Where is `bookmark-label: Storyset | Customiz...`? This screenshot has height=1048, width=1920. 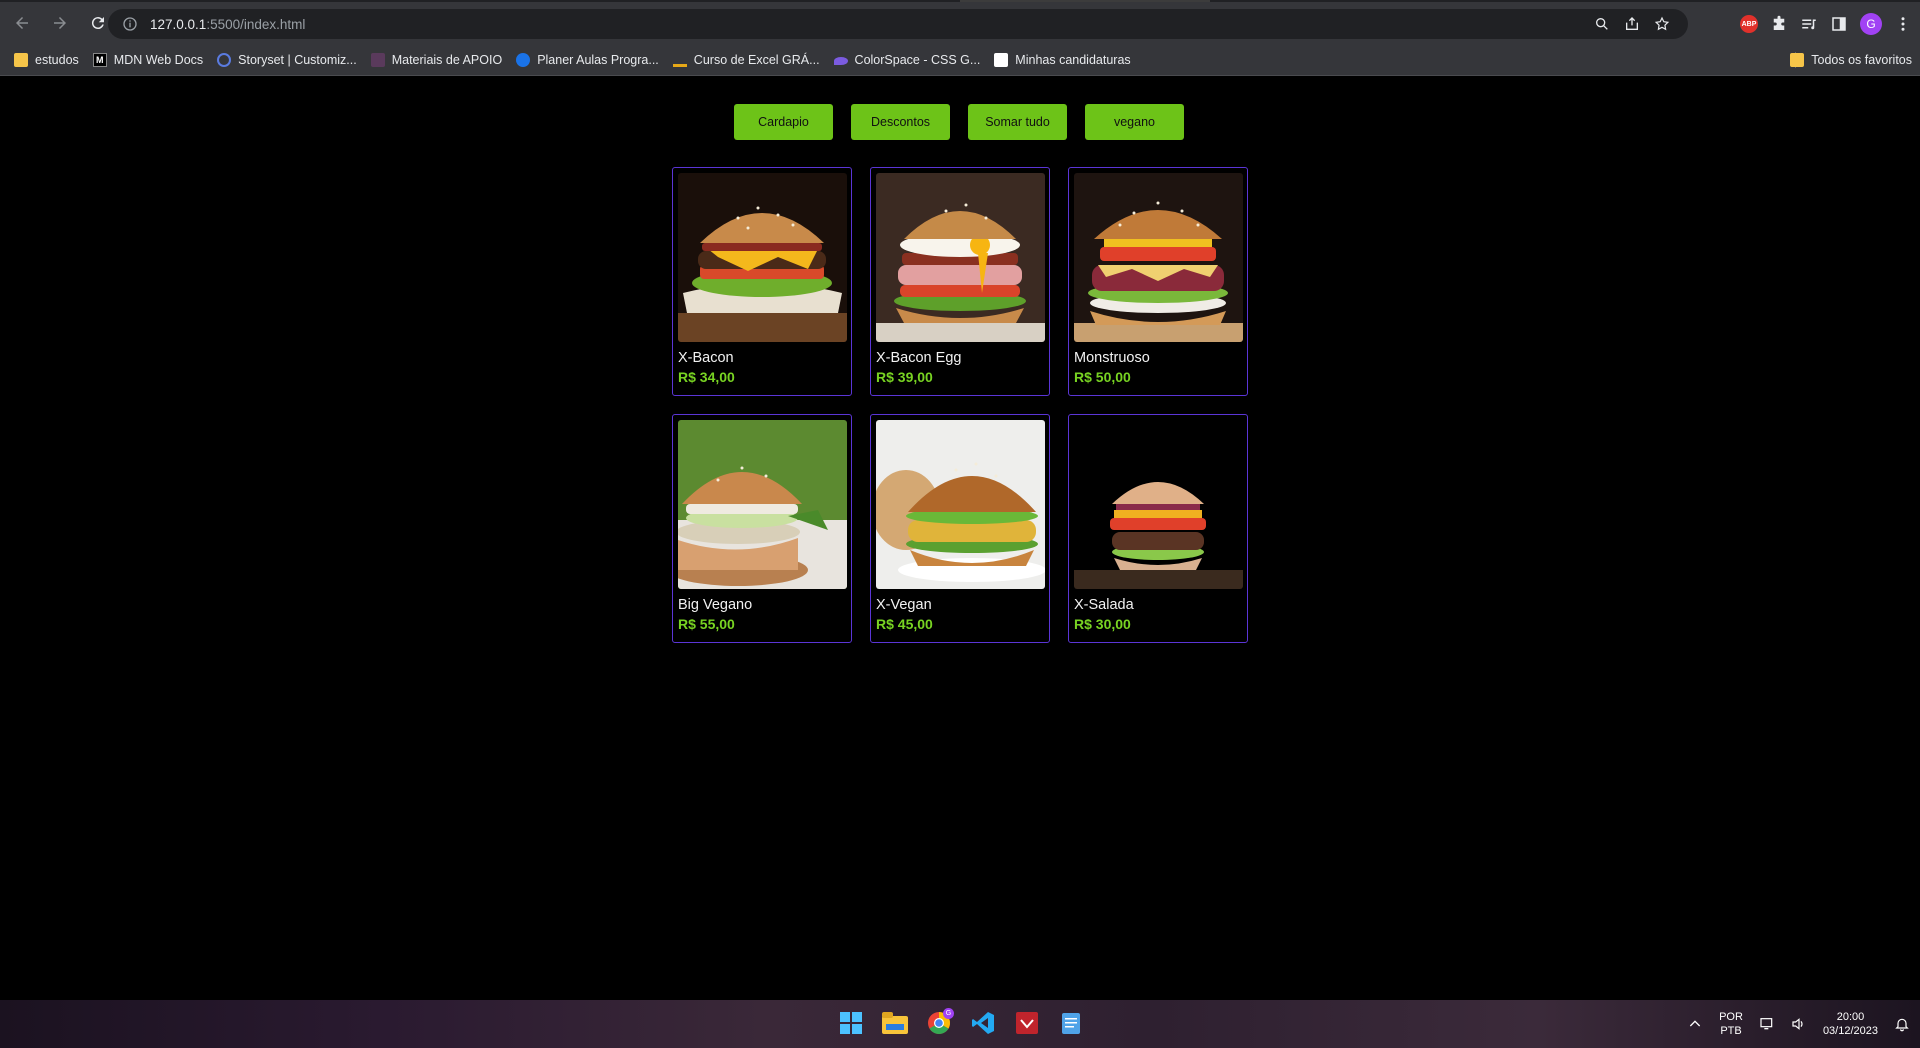 bookmark-label: Storyset | Customiz... is located at coordinates (297, 59).